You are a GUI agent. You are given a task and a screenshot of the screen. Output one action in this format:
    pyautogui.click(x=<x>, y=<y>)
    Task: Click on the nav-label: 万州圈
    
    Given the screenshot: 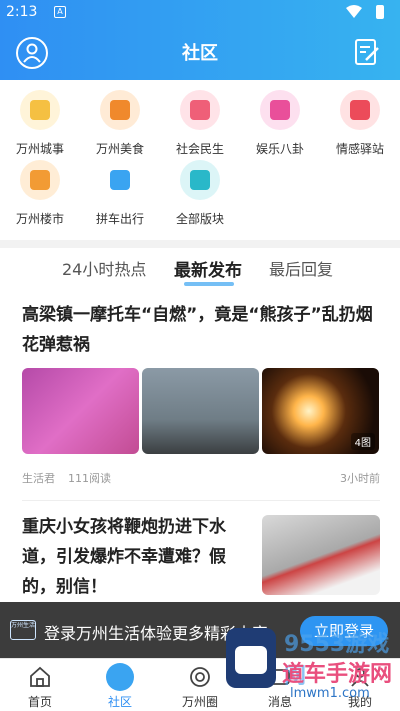 What is the action you would take?
    pyautogui.click(x=199, y=702)
    